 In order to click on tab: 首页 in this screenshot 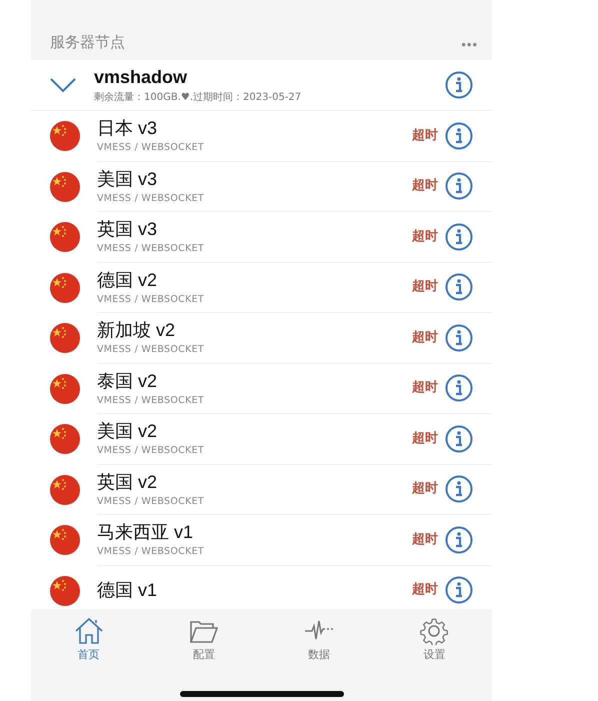, I will do `click(88, 639)`.